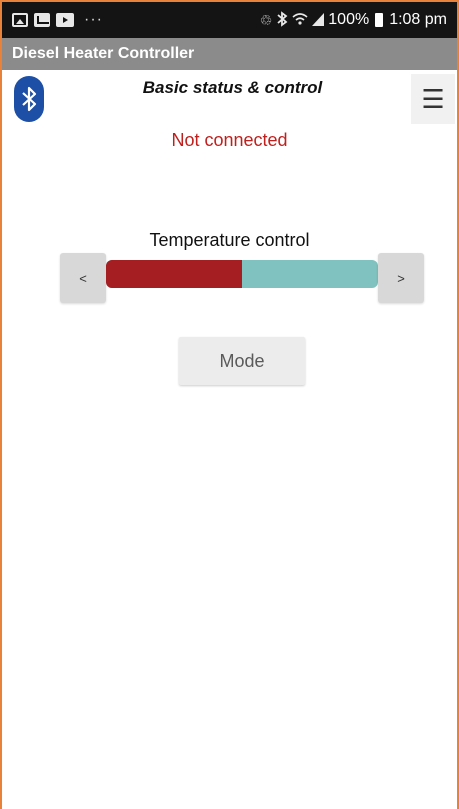  Describe the element at coordinates (418, 19) in the screenshot. I see `clock: 1:08 pm` at that location.